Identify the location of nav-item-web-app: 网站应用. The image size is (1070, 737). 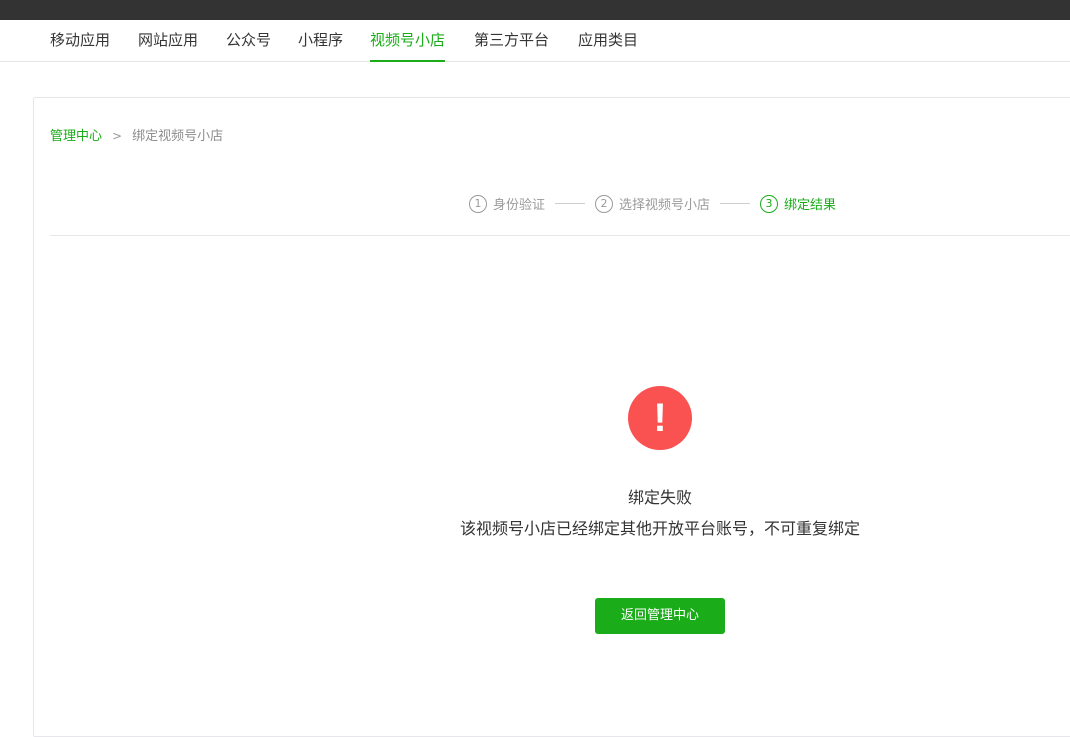
(168, 41).